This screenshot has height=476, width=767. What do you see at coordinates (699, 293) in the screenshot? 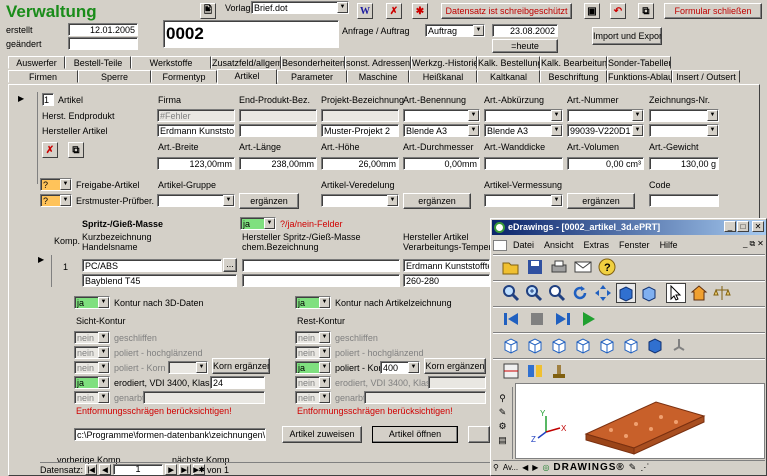
I see `home-view-icon` at bounding box center [699, 293].